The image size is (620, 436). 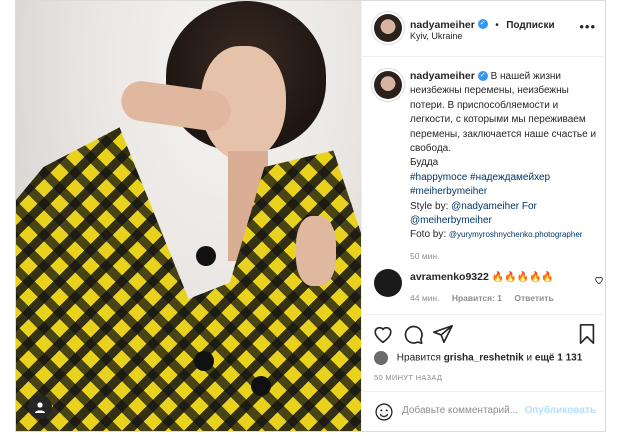 What do you see at coordinates (477, 298) in the screenshot?
I see `comment-likes: Нравится: 1` at bounding box center [477, 298].